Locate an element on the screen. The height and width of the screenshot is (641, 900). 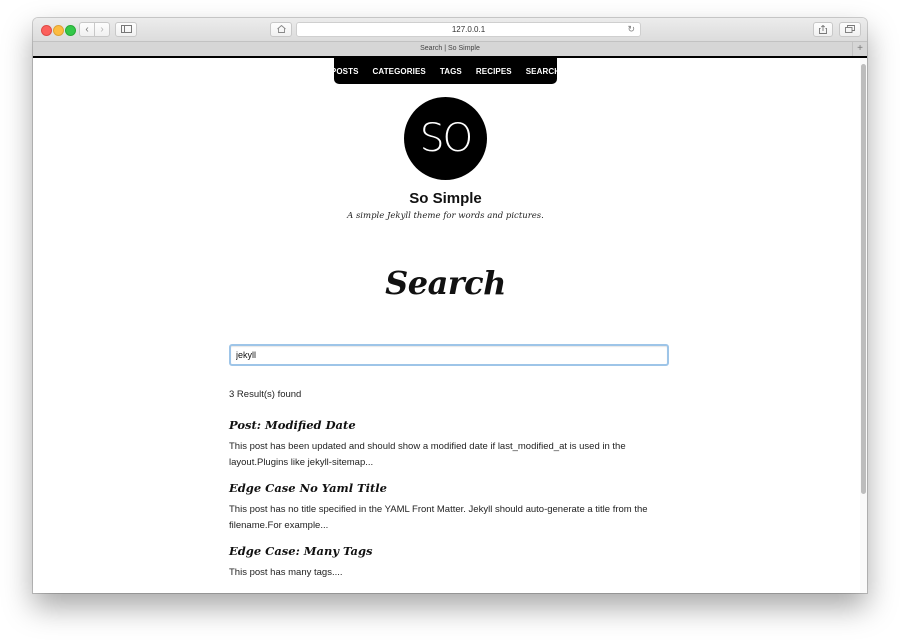
share-icon is located at coordinates (823, 29).